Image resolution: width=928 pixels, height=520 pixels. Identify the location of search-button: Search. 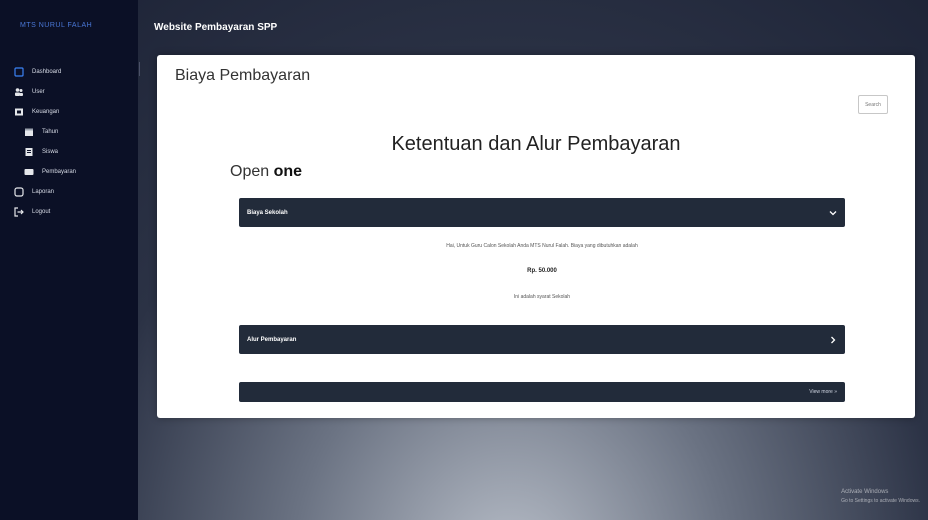
(873, 104).